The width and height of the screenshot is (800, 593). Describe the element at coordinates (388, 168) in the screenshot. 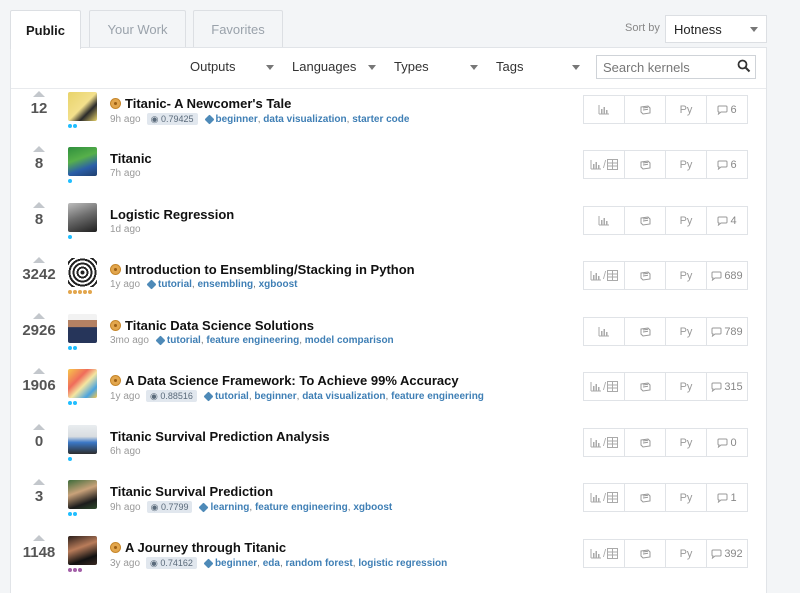

I see `kernel-row: 8 Titanic 7h ago / Py 6` at that location.